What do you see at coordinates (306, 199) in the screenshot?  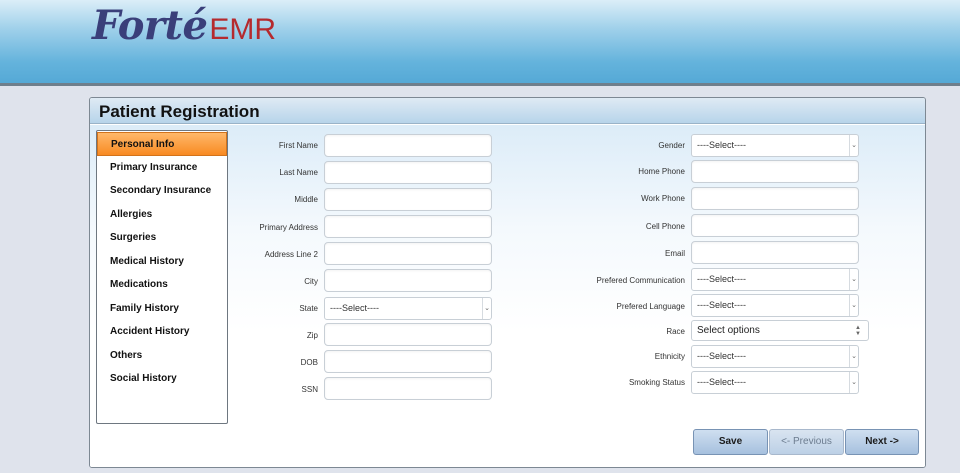 I see `middle-label: Middle` at bounding box center [306, 199].